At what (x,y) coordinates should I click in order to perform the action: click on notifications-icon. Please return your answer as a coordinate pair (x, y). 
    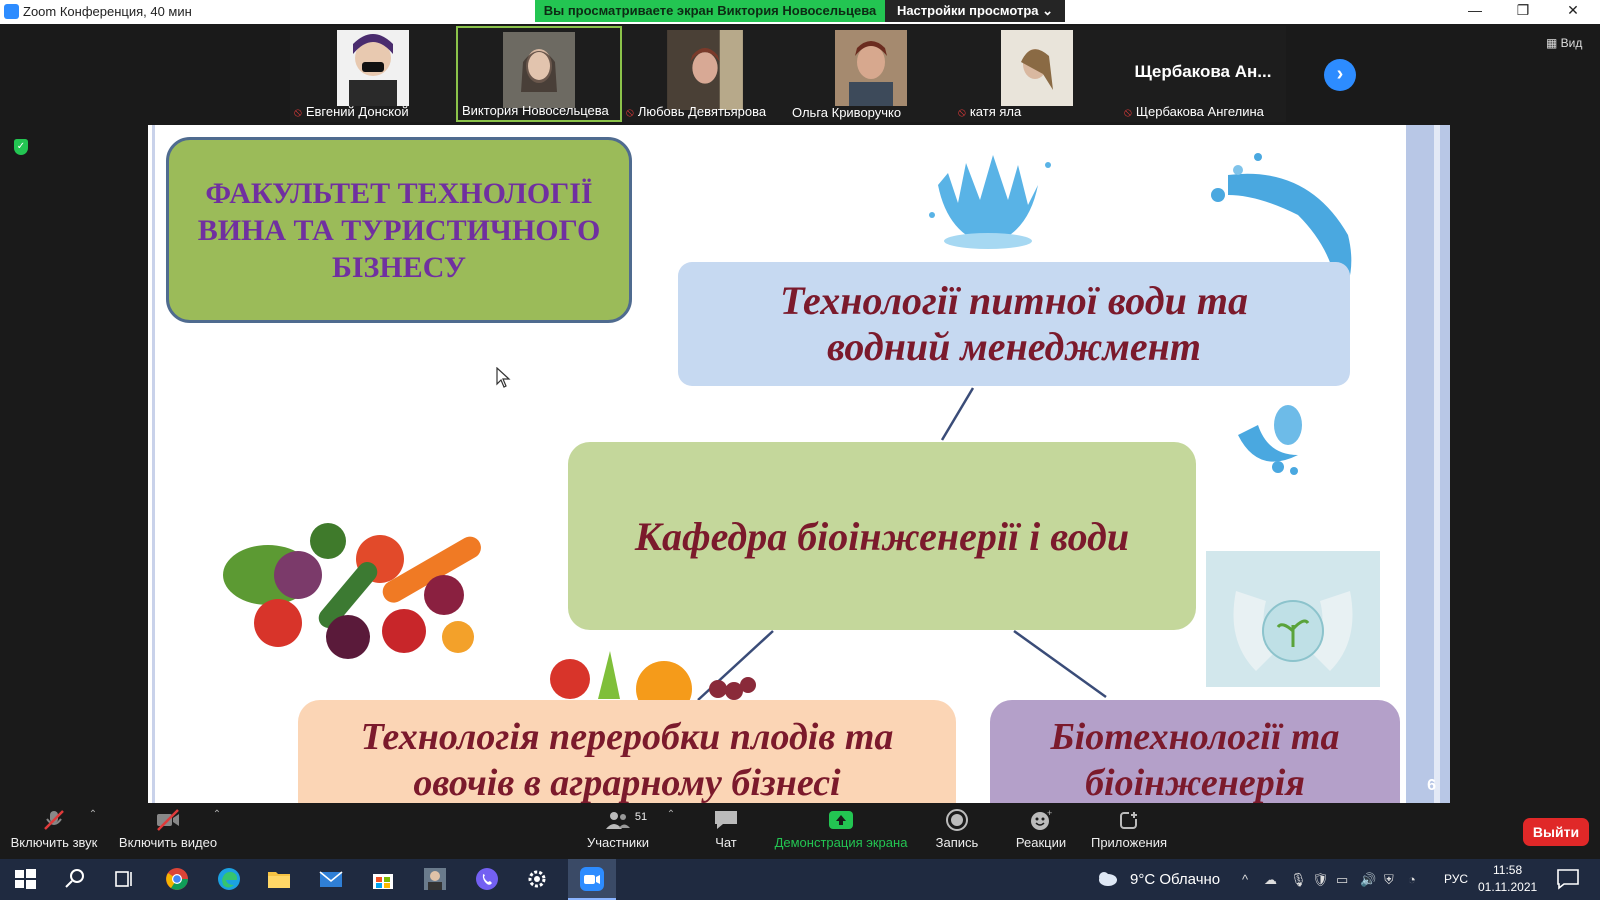
    Looking at the image, I should click on (1568, 879).